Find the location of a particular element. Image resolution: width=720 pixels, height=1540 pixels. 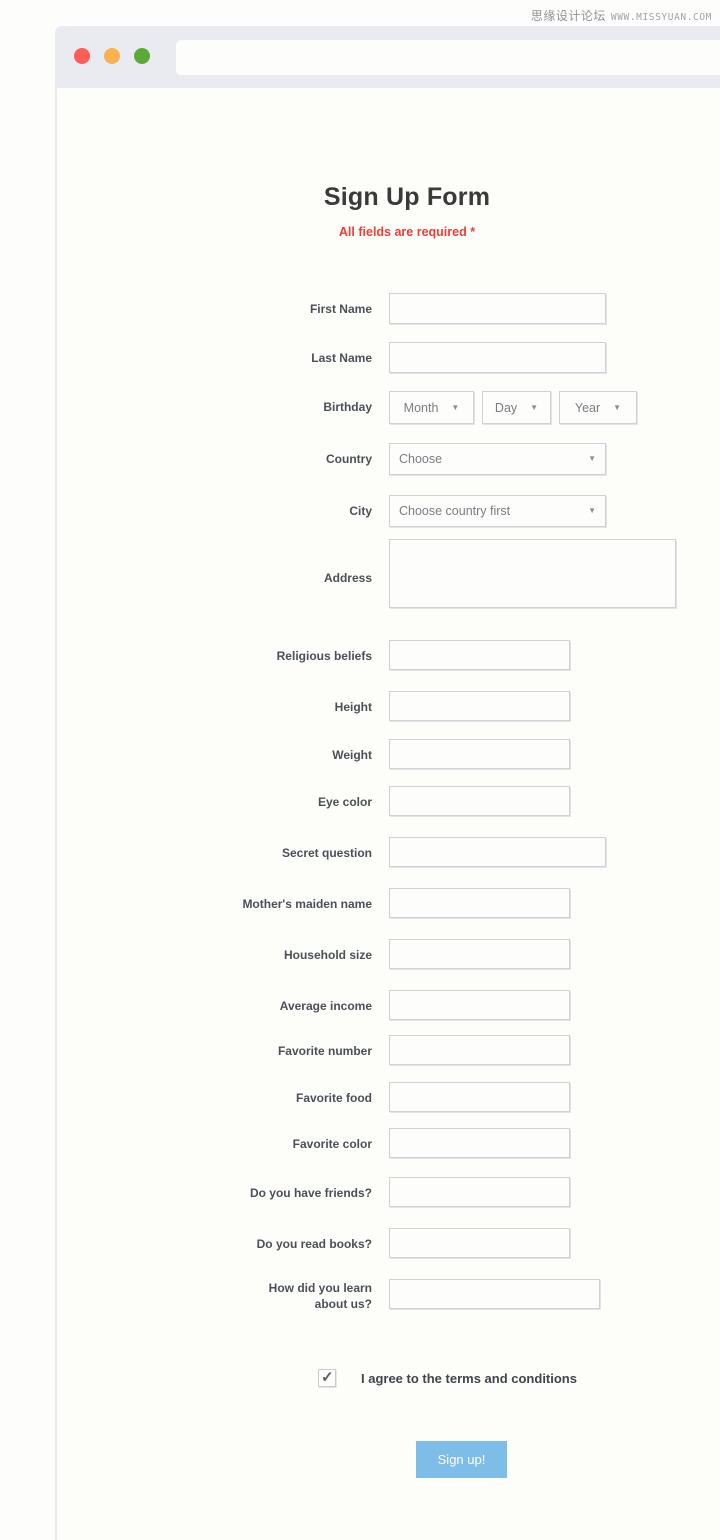

form-field-label: Secret question is located at coordinates (326, 853).